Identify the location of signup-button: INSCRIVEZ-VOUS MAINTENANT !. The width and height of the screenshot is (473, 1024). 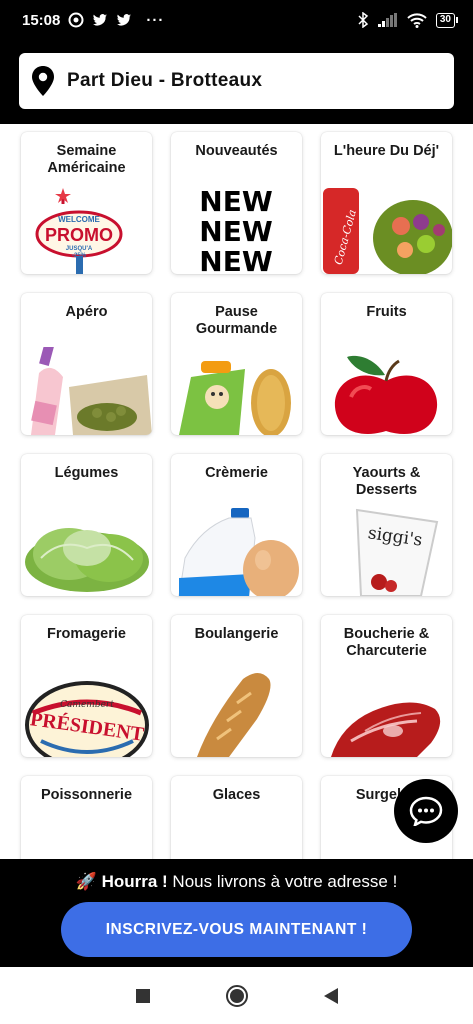
(236, 929).